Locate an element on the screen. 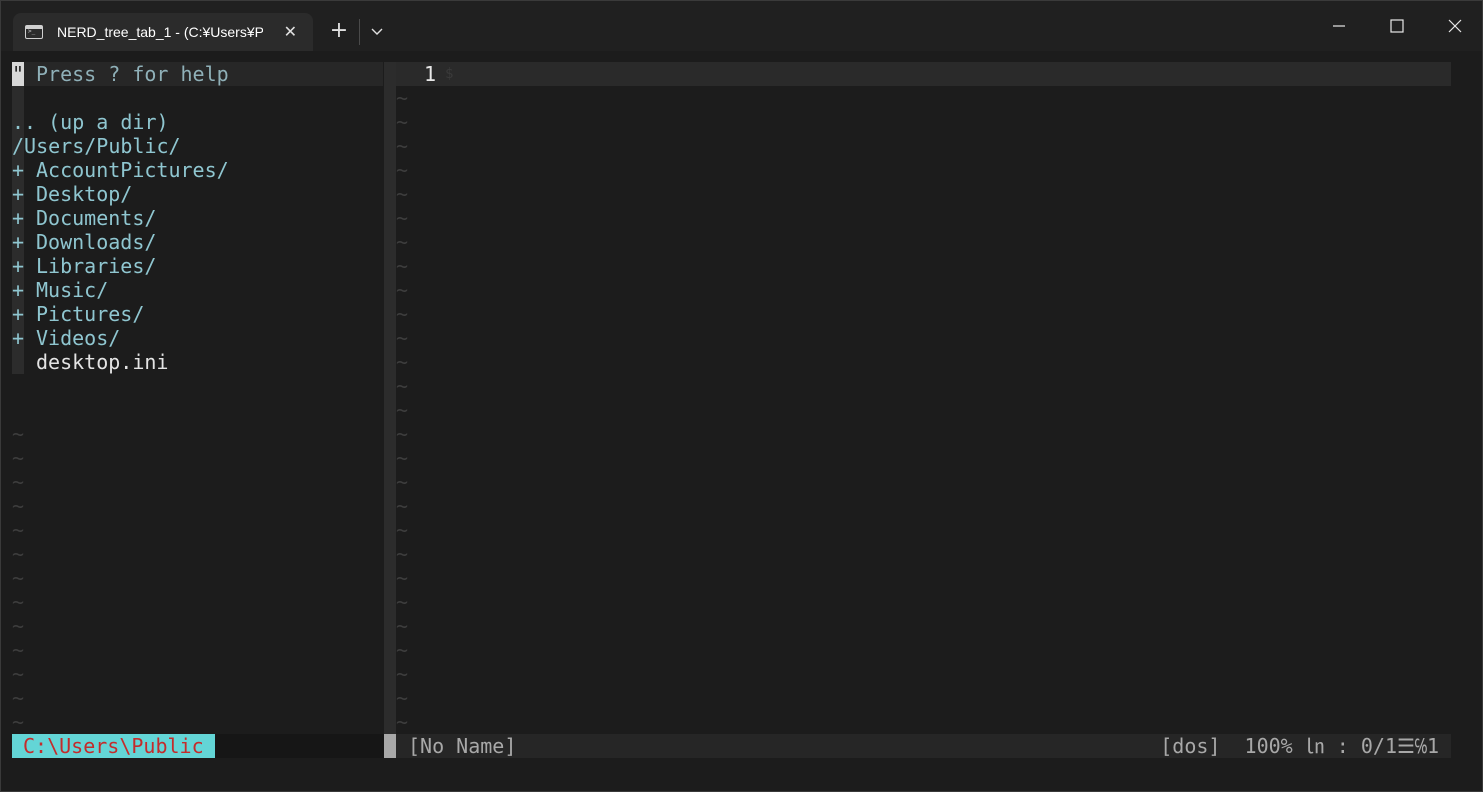  nerdtree-up-dir: .. (up a dir) is located at coordinates (90, 122).